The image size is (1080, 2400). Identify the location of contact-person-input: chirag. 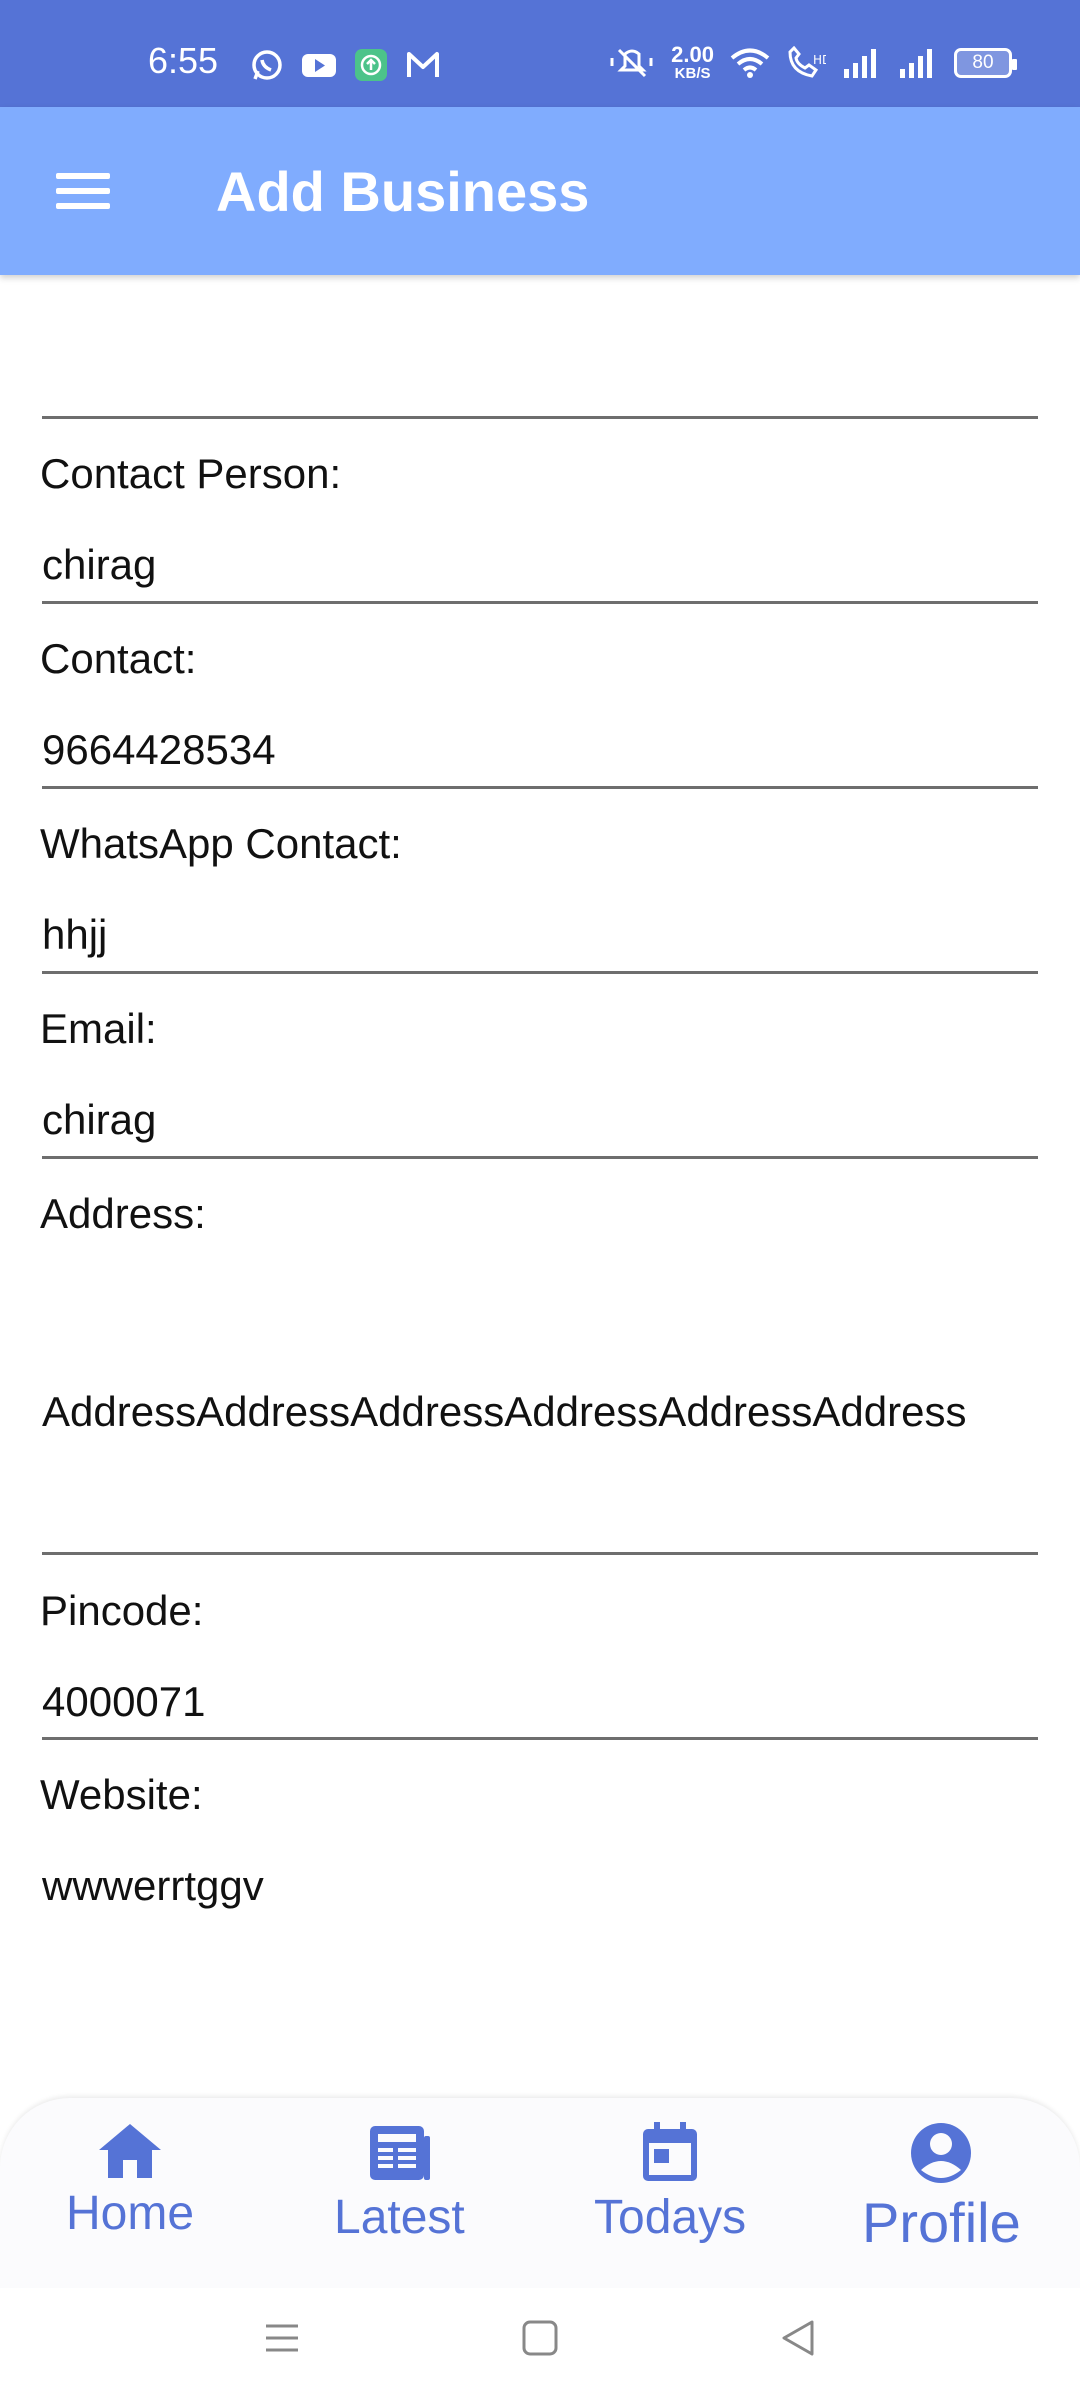
(99, 565).